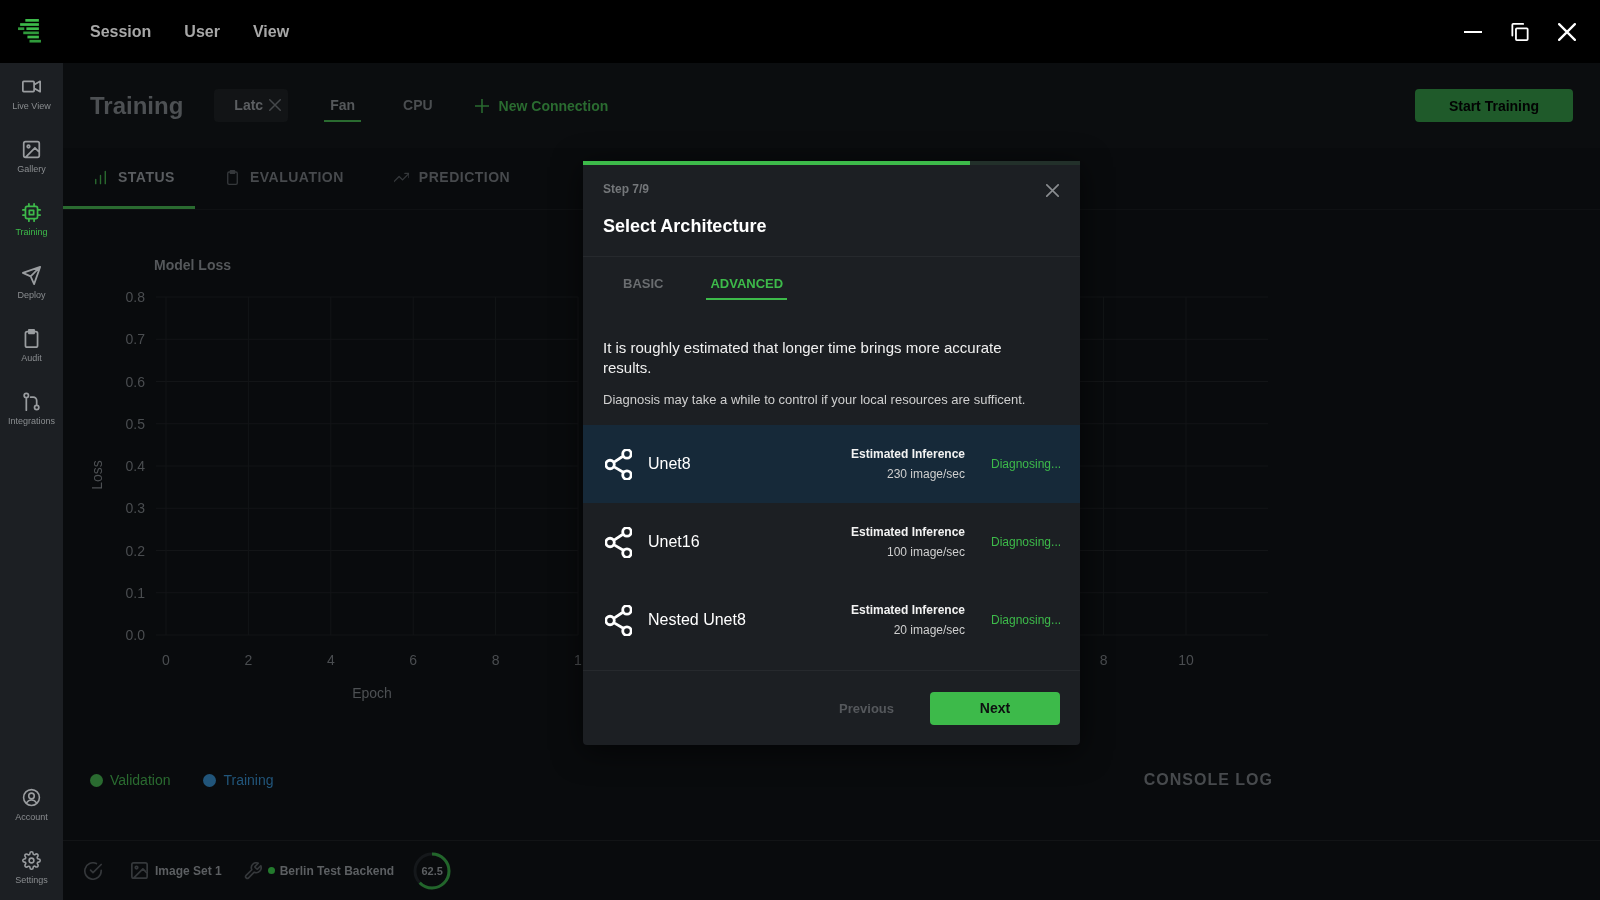  I want to click on axis-title: Epoch, so click(372, 693).